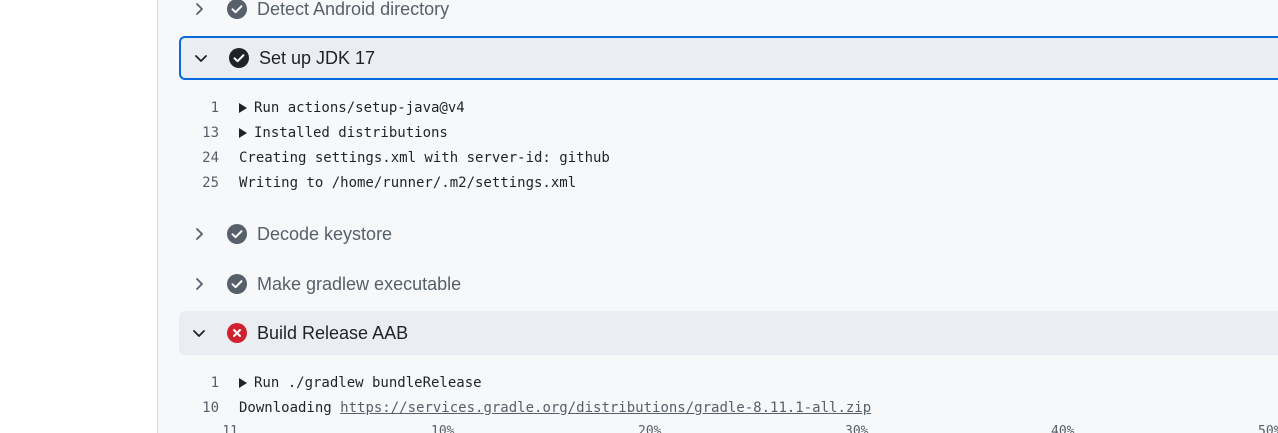  I want to click on progress-mark: 20%, so click(650, 428).